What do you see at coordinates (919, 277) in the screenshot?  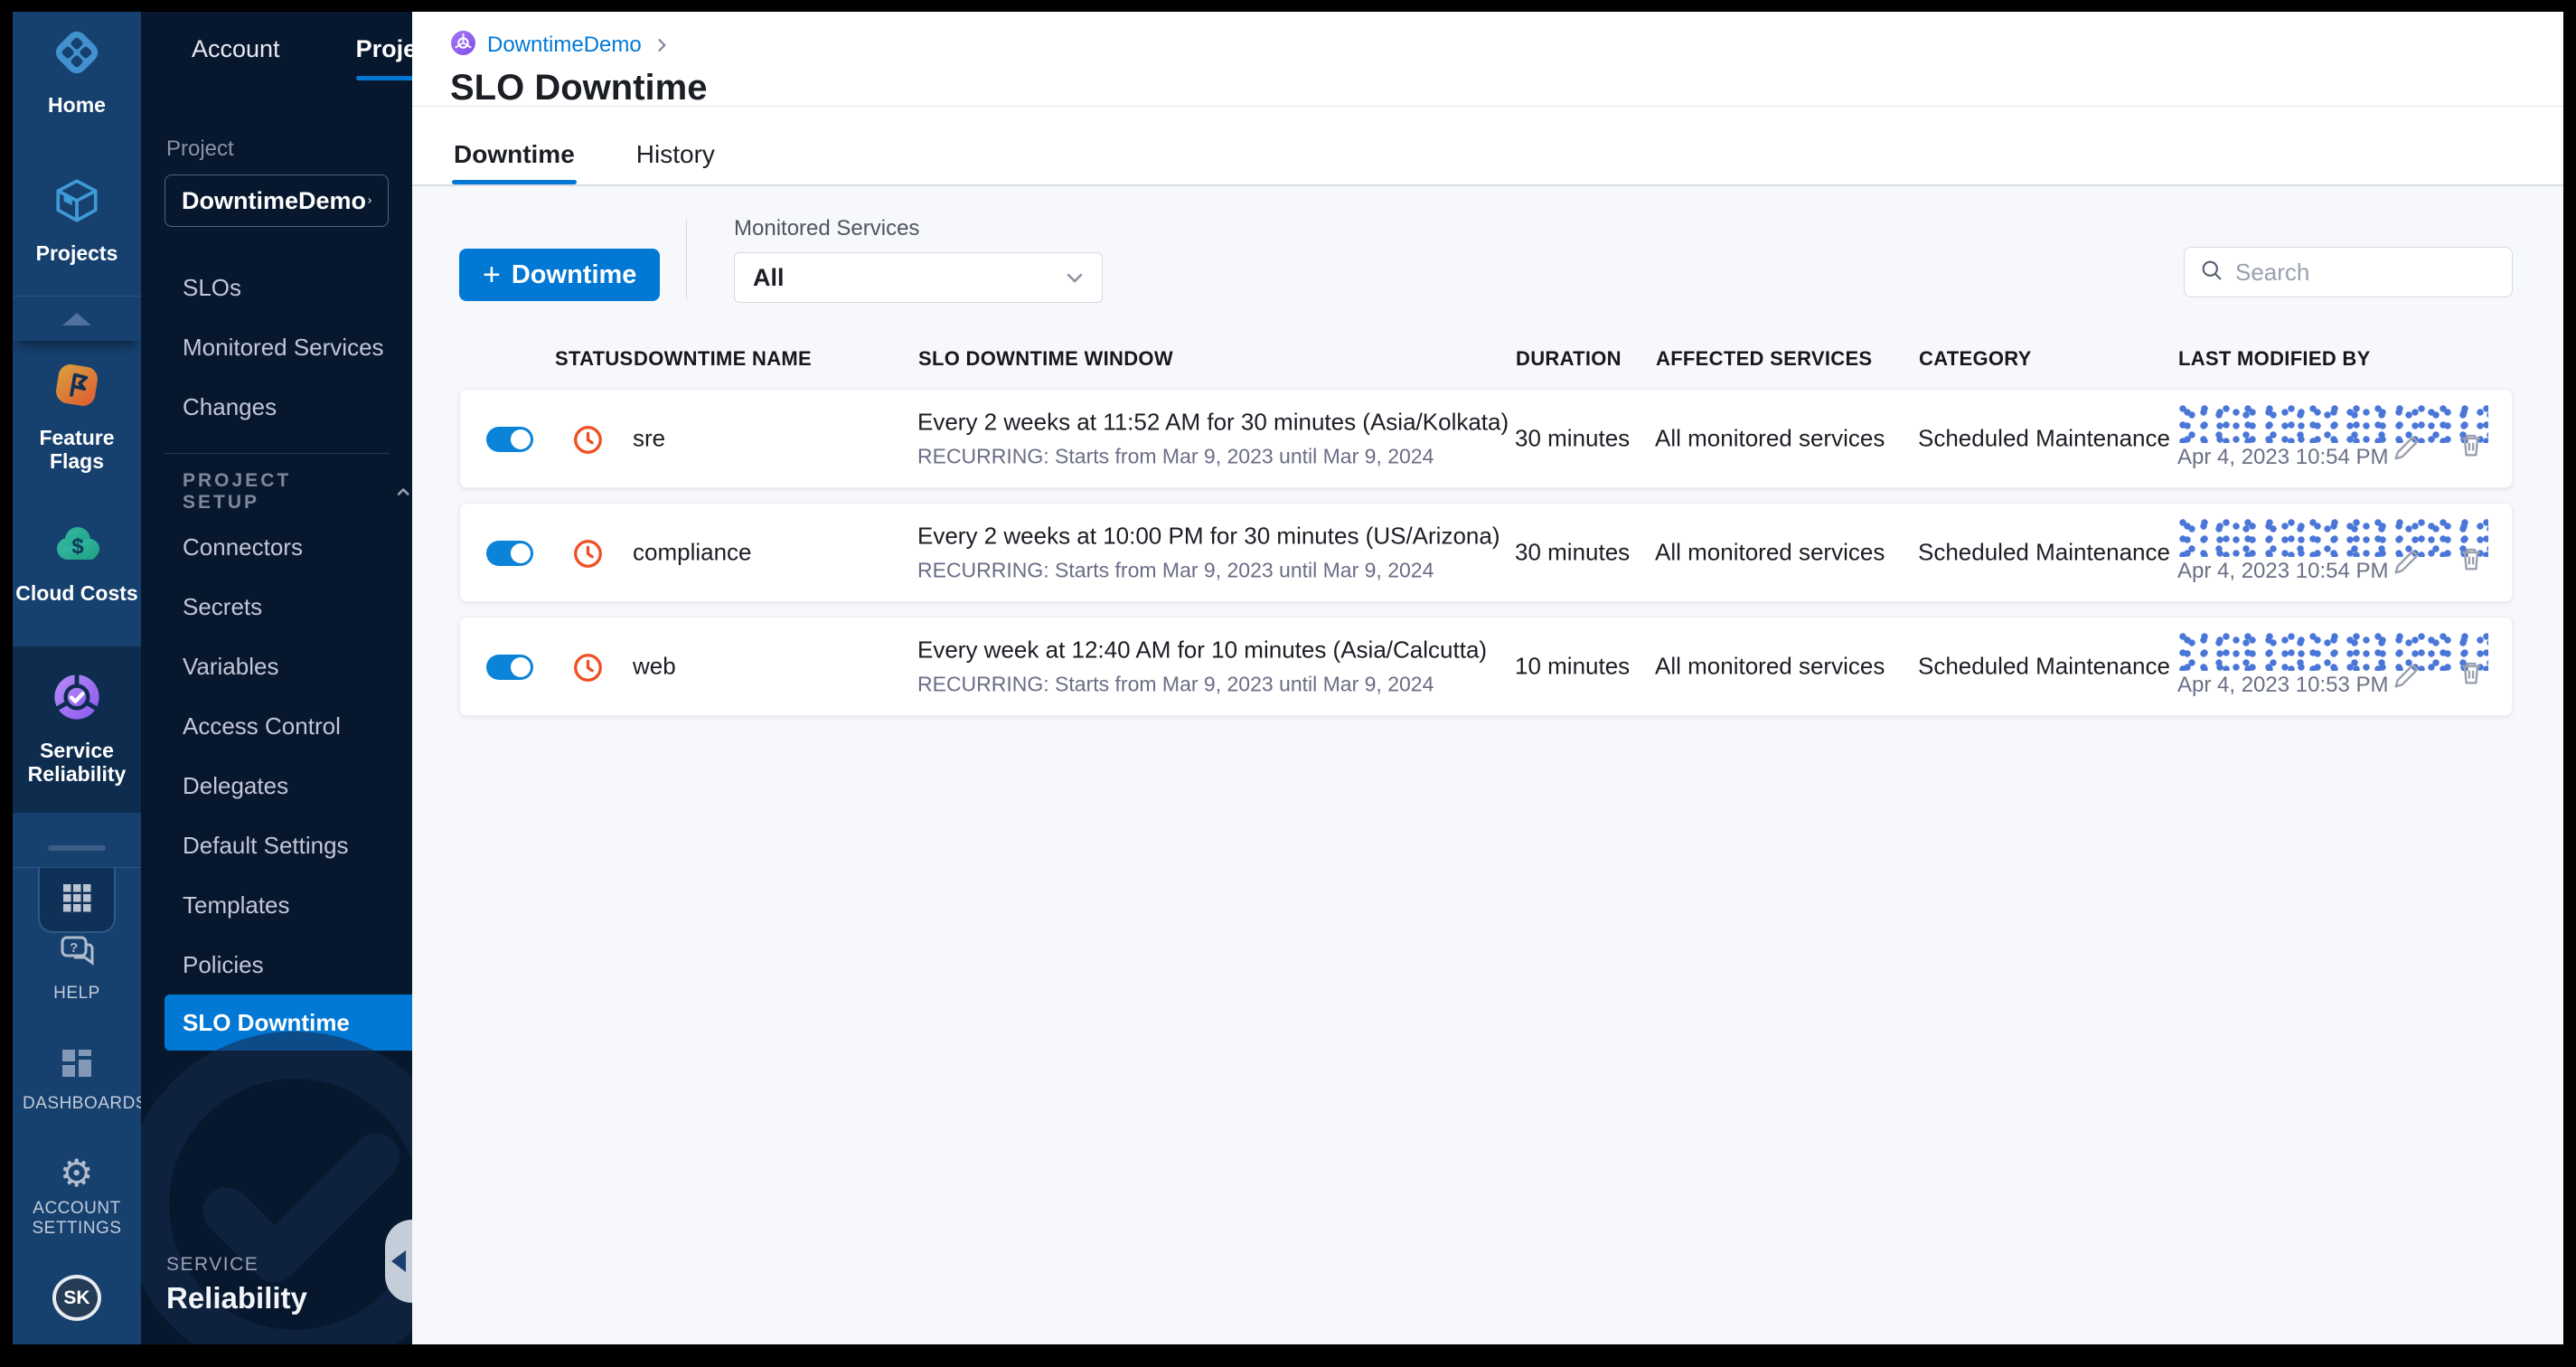 I see `monitored-services-select: All` at bounding box center [919, 277].